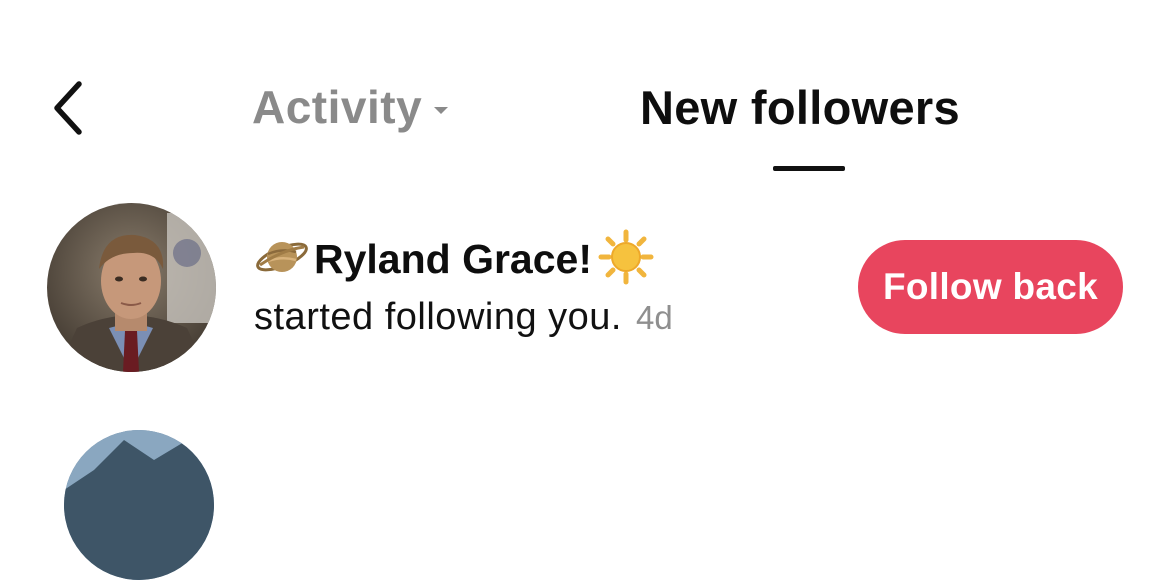 This screenshot has width=1159, height=580. I want to click on tab-new-followers: New followers, so click(800, 107).